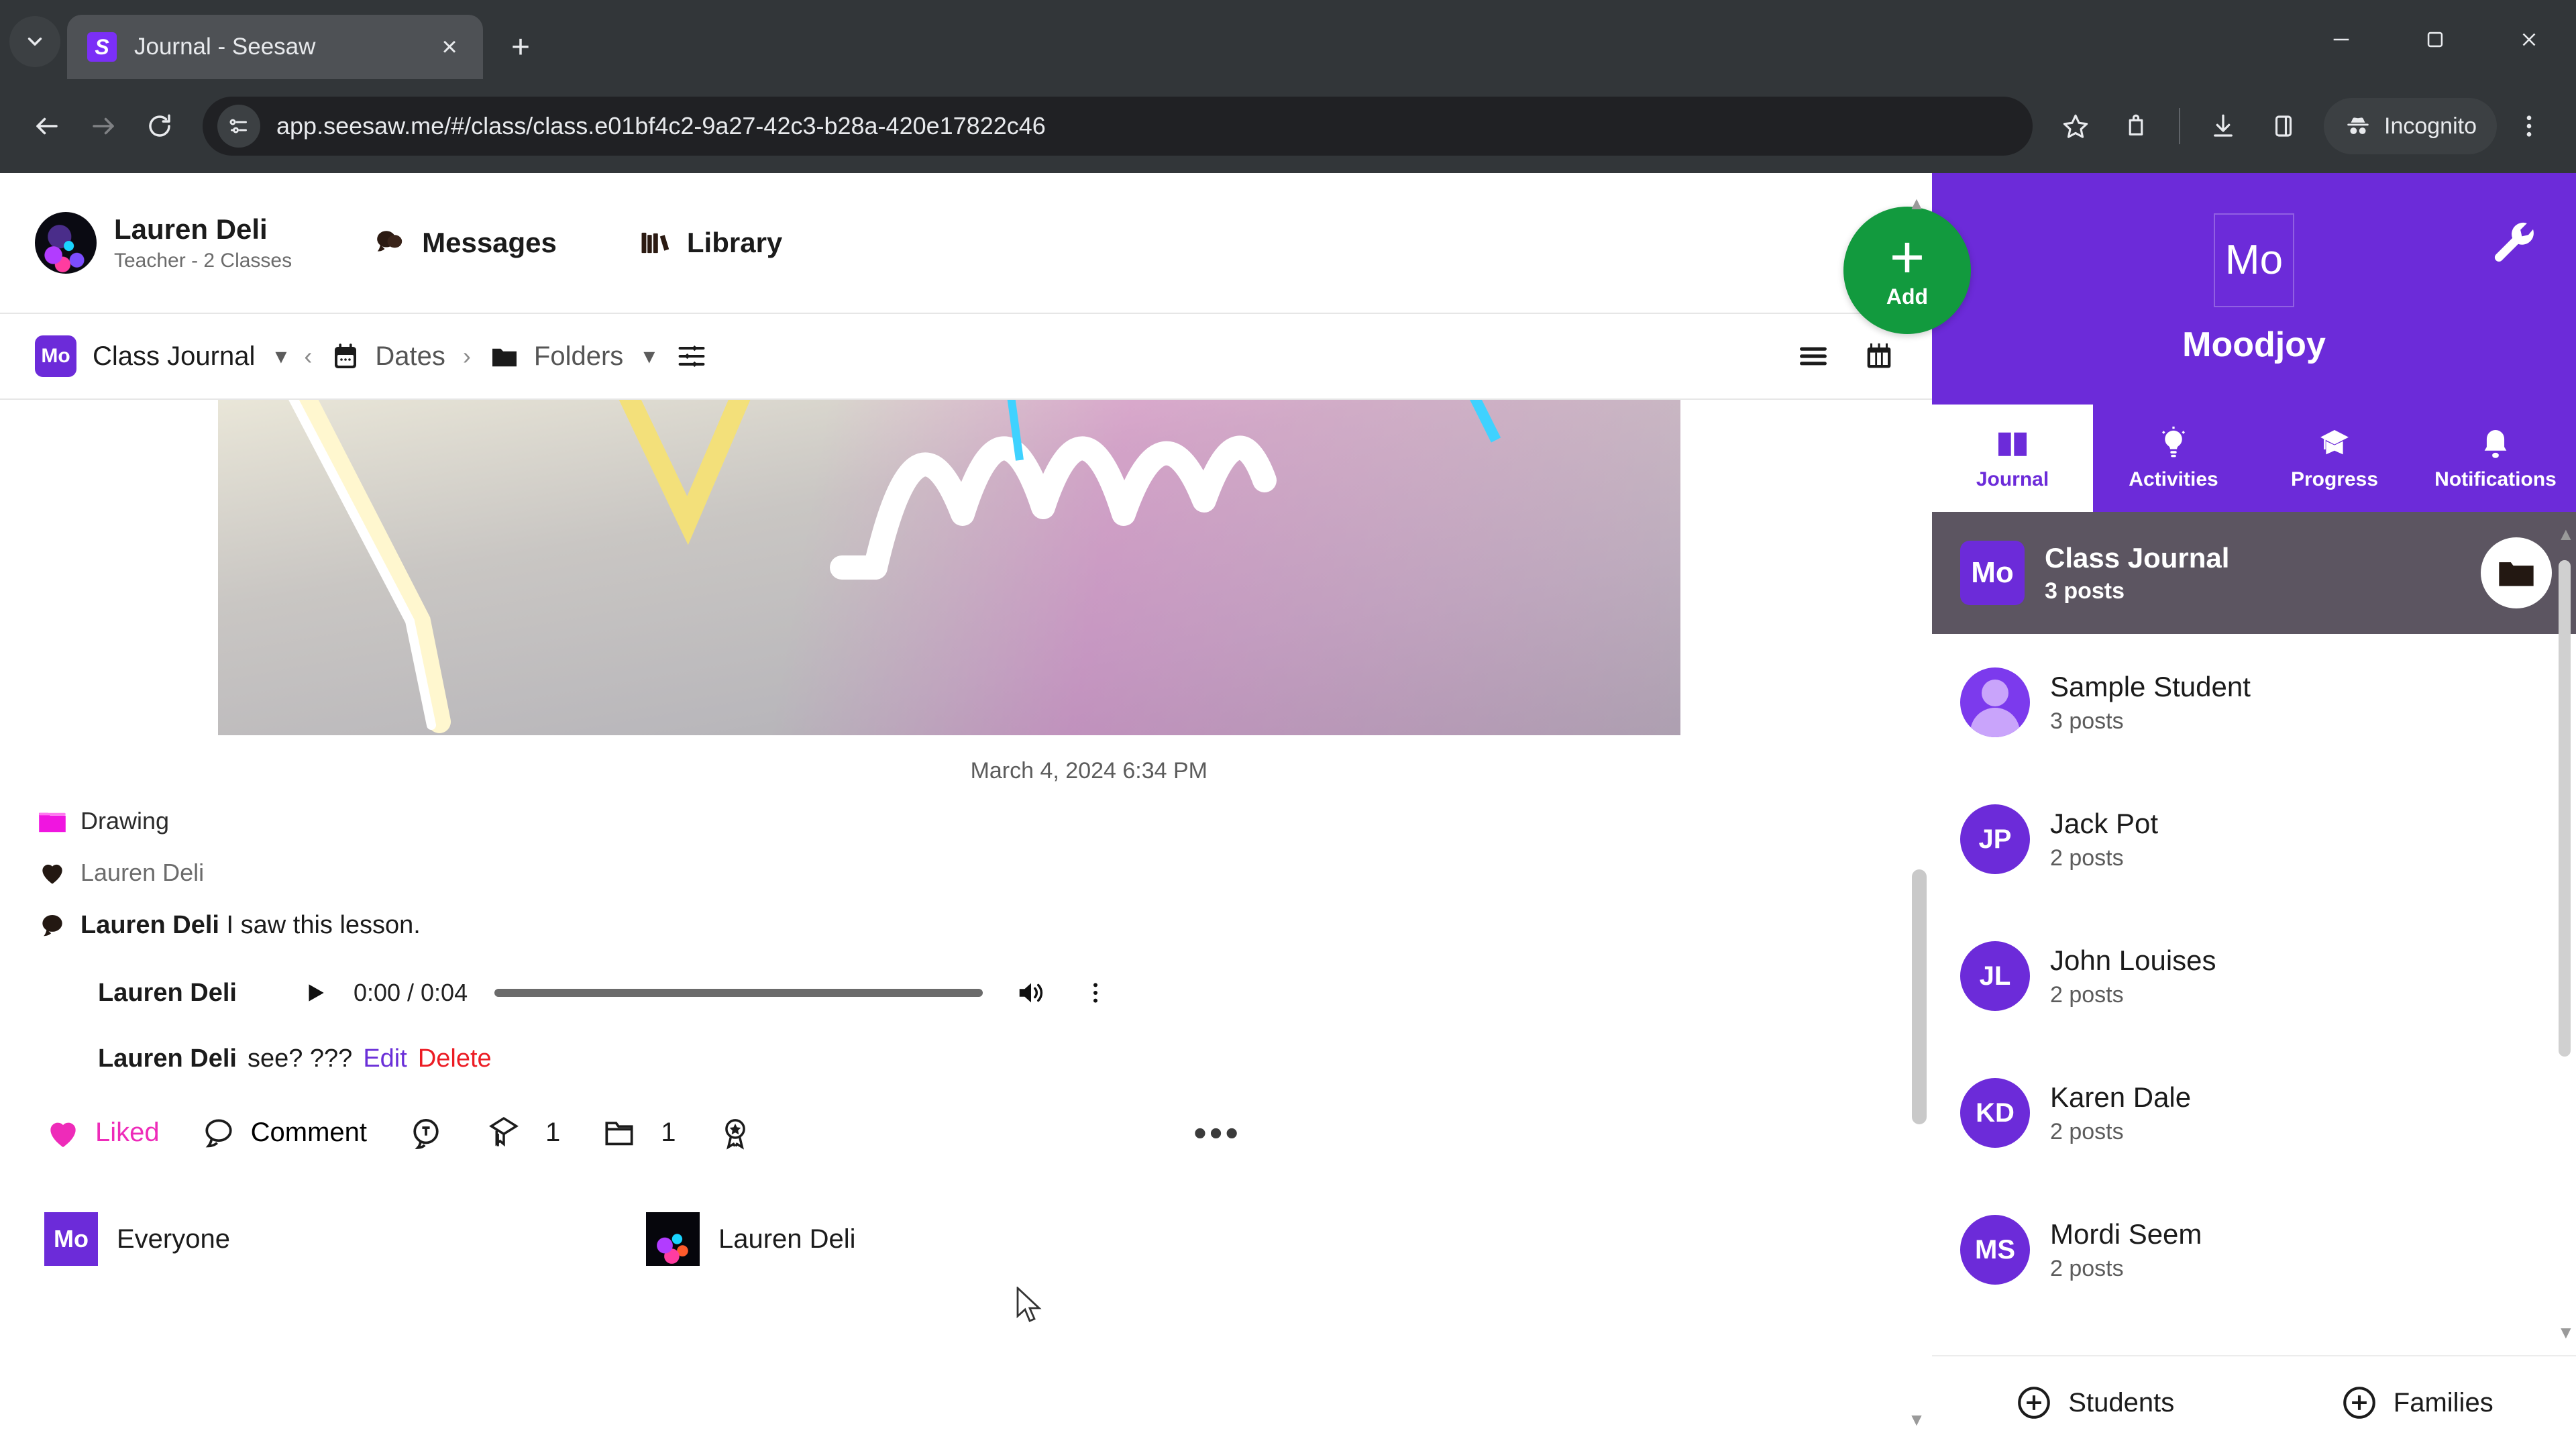 The height and width of the screenshot is (1449, 2576). What do you see at coordinates (464, 242) in the screenshot?
I see `messages-nav-item: Messages` at bounding box center [464, 242].